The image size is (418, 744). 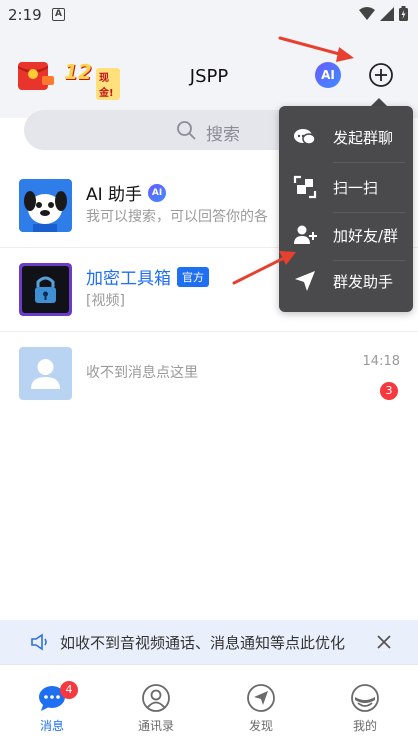 What do you see at coordinates (305, 281) in the screenshot?
I see `send-icon` at bounding box center [305, 281].